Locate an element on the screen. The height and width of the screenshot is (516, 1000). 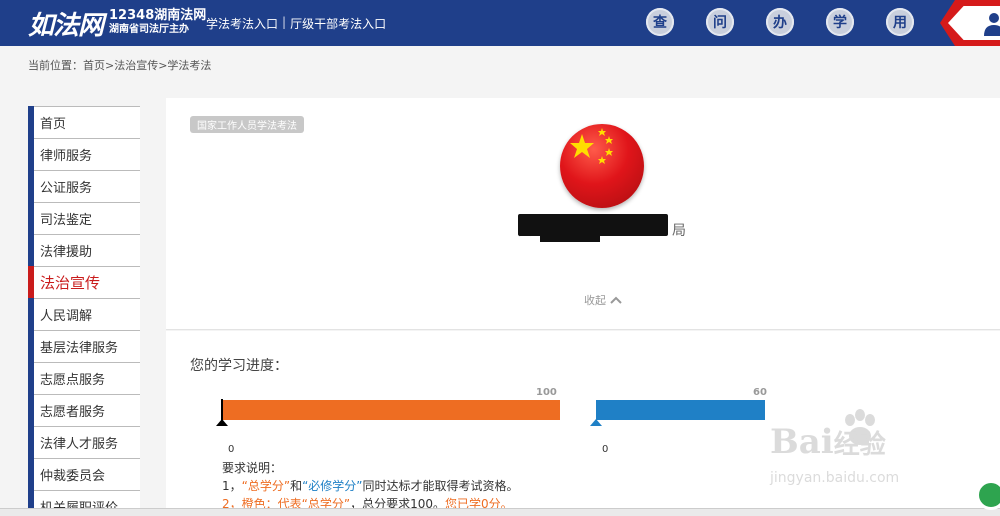
logo-line-1: 12348湖南法网 is located at coordinates (158, 15).